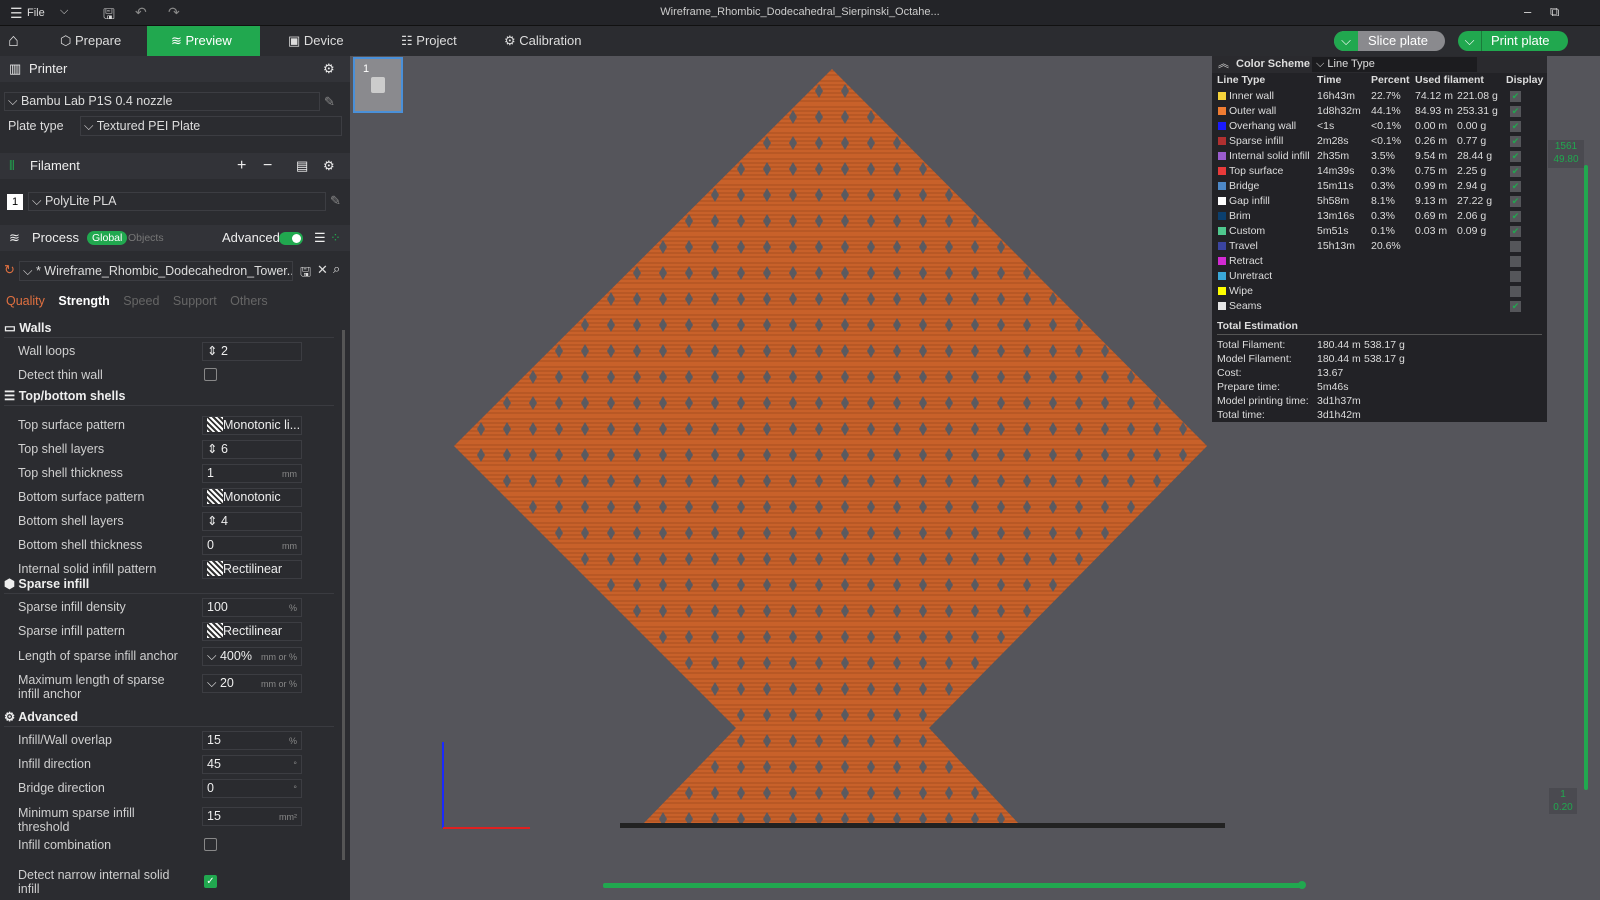  What do you see at coordinates (1379, 126) in the screenshot?
I see `line-type-row: Overhang wall <1s <0.1% 0.00 m 0.00 g ✔` at bounding box center [1379, 126].